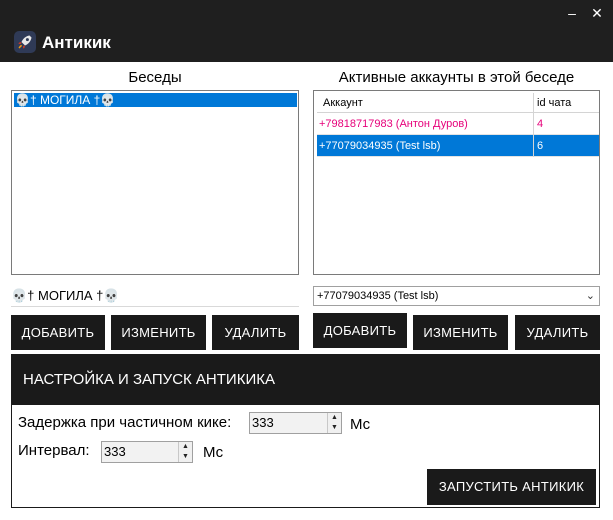 The height and width of the screenshot is (520, 613). I want to click on chats-title: Беседы, so click(155, 77).